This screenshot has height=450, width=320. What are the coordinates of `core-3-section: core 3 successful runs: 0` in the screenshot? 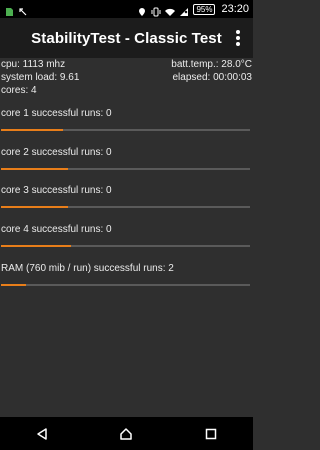 It's located at (126, 196).